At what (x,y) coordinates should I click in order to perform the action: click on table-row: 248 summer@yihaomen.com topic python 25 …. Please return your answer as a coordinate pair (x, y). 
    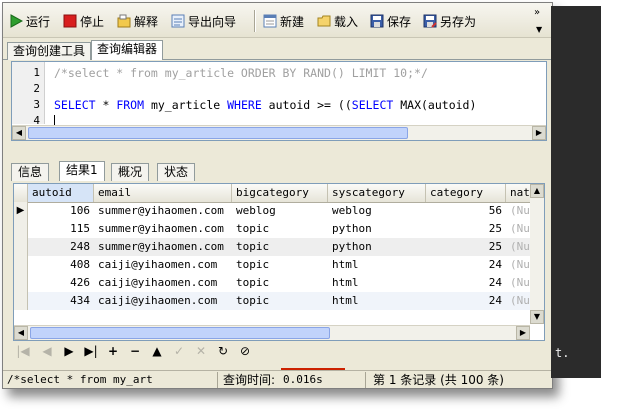
    Looking at the image, I should click on (279, 247).